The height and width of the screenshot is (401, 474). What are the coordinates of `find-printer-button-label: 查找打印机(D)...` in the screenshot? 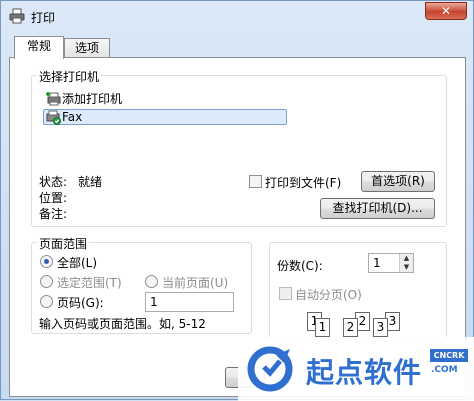 It's located at (377, 208).